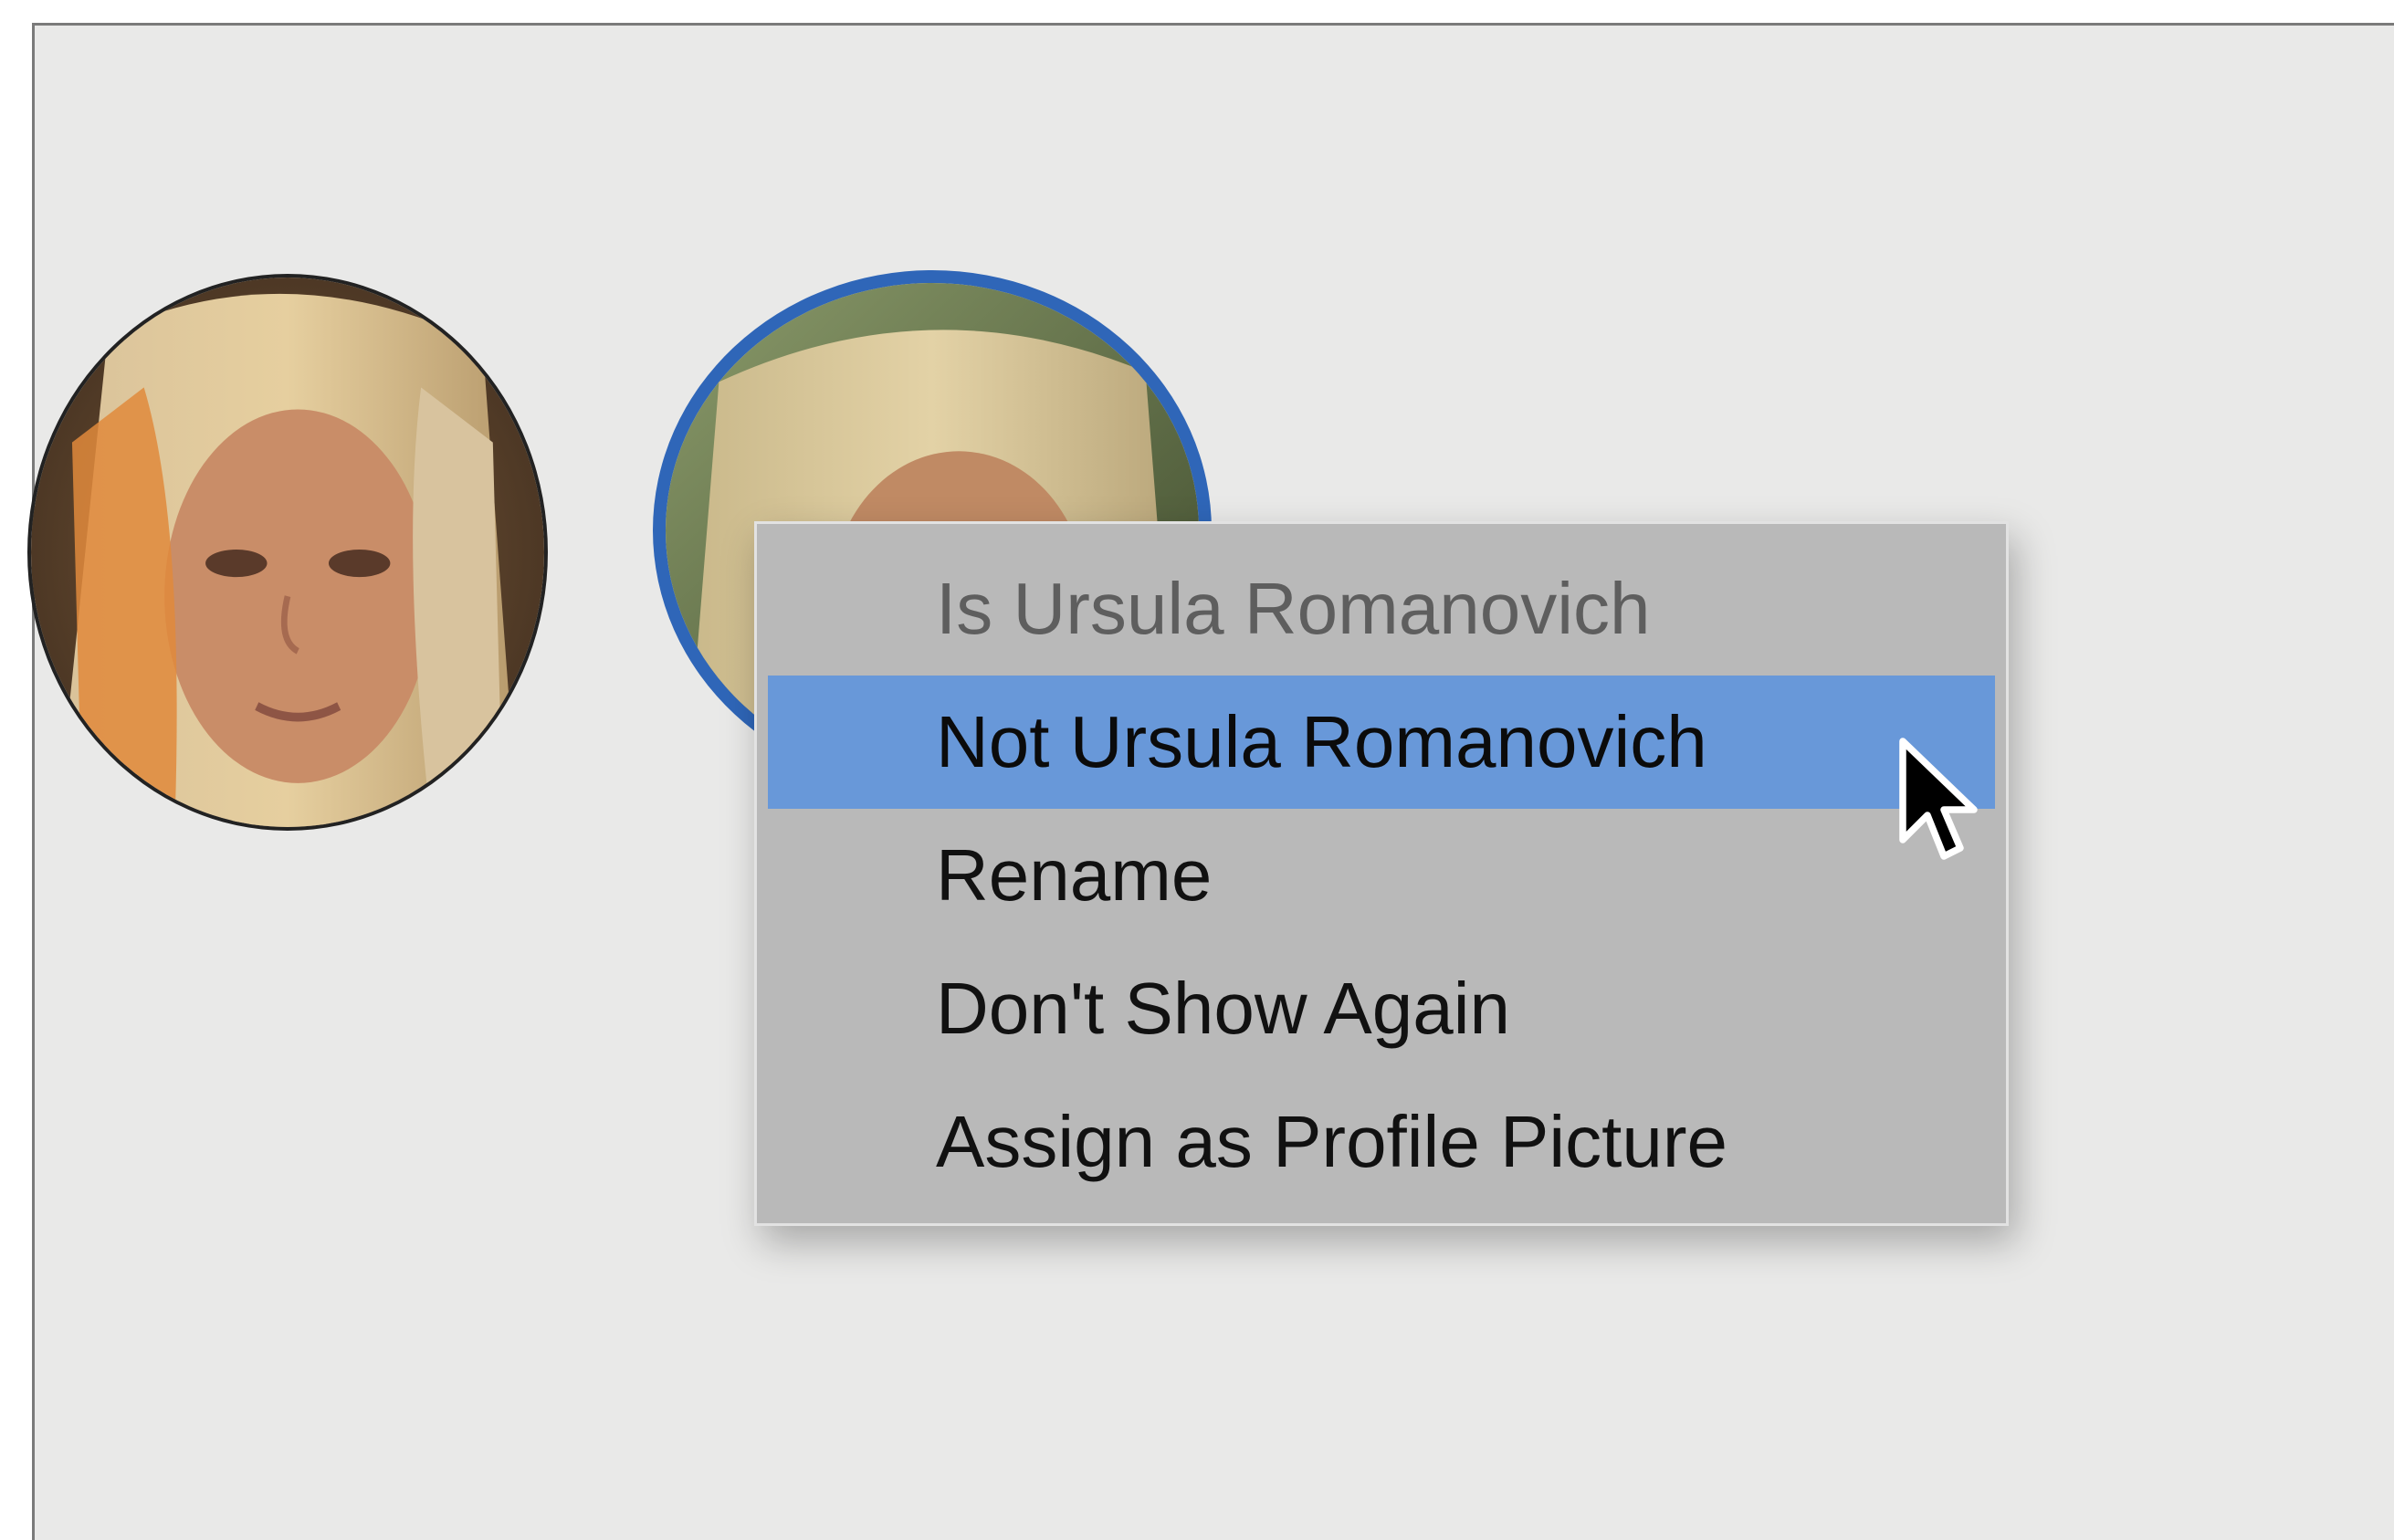 This screenshot has height=1540, width=2394. Describe the element at coordinates (1381, 1142) in the screenshot. I see `menu-item-assign-profile-picture: Assign as Profile Picture` at that location.